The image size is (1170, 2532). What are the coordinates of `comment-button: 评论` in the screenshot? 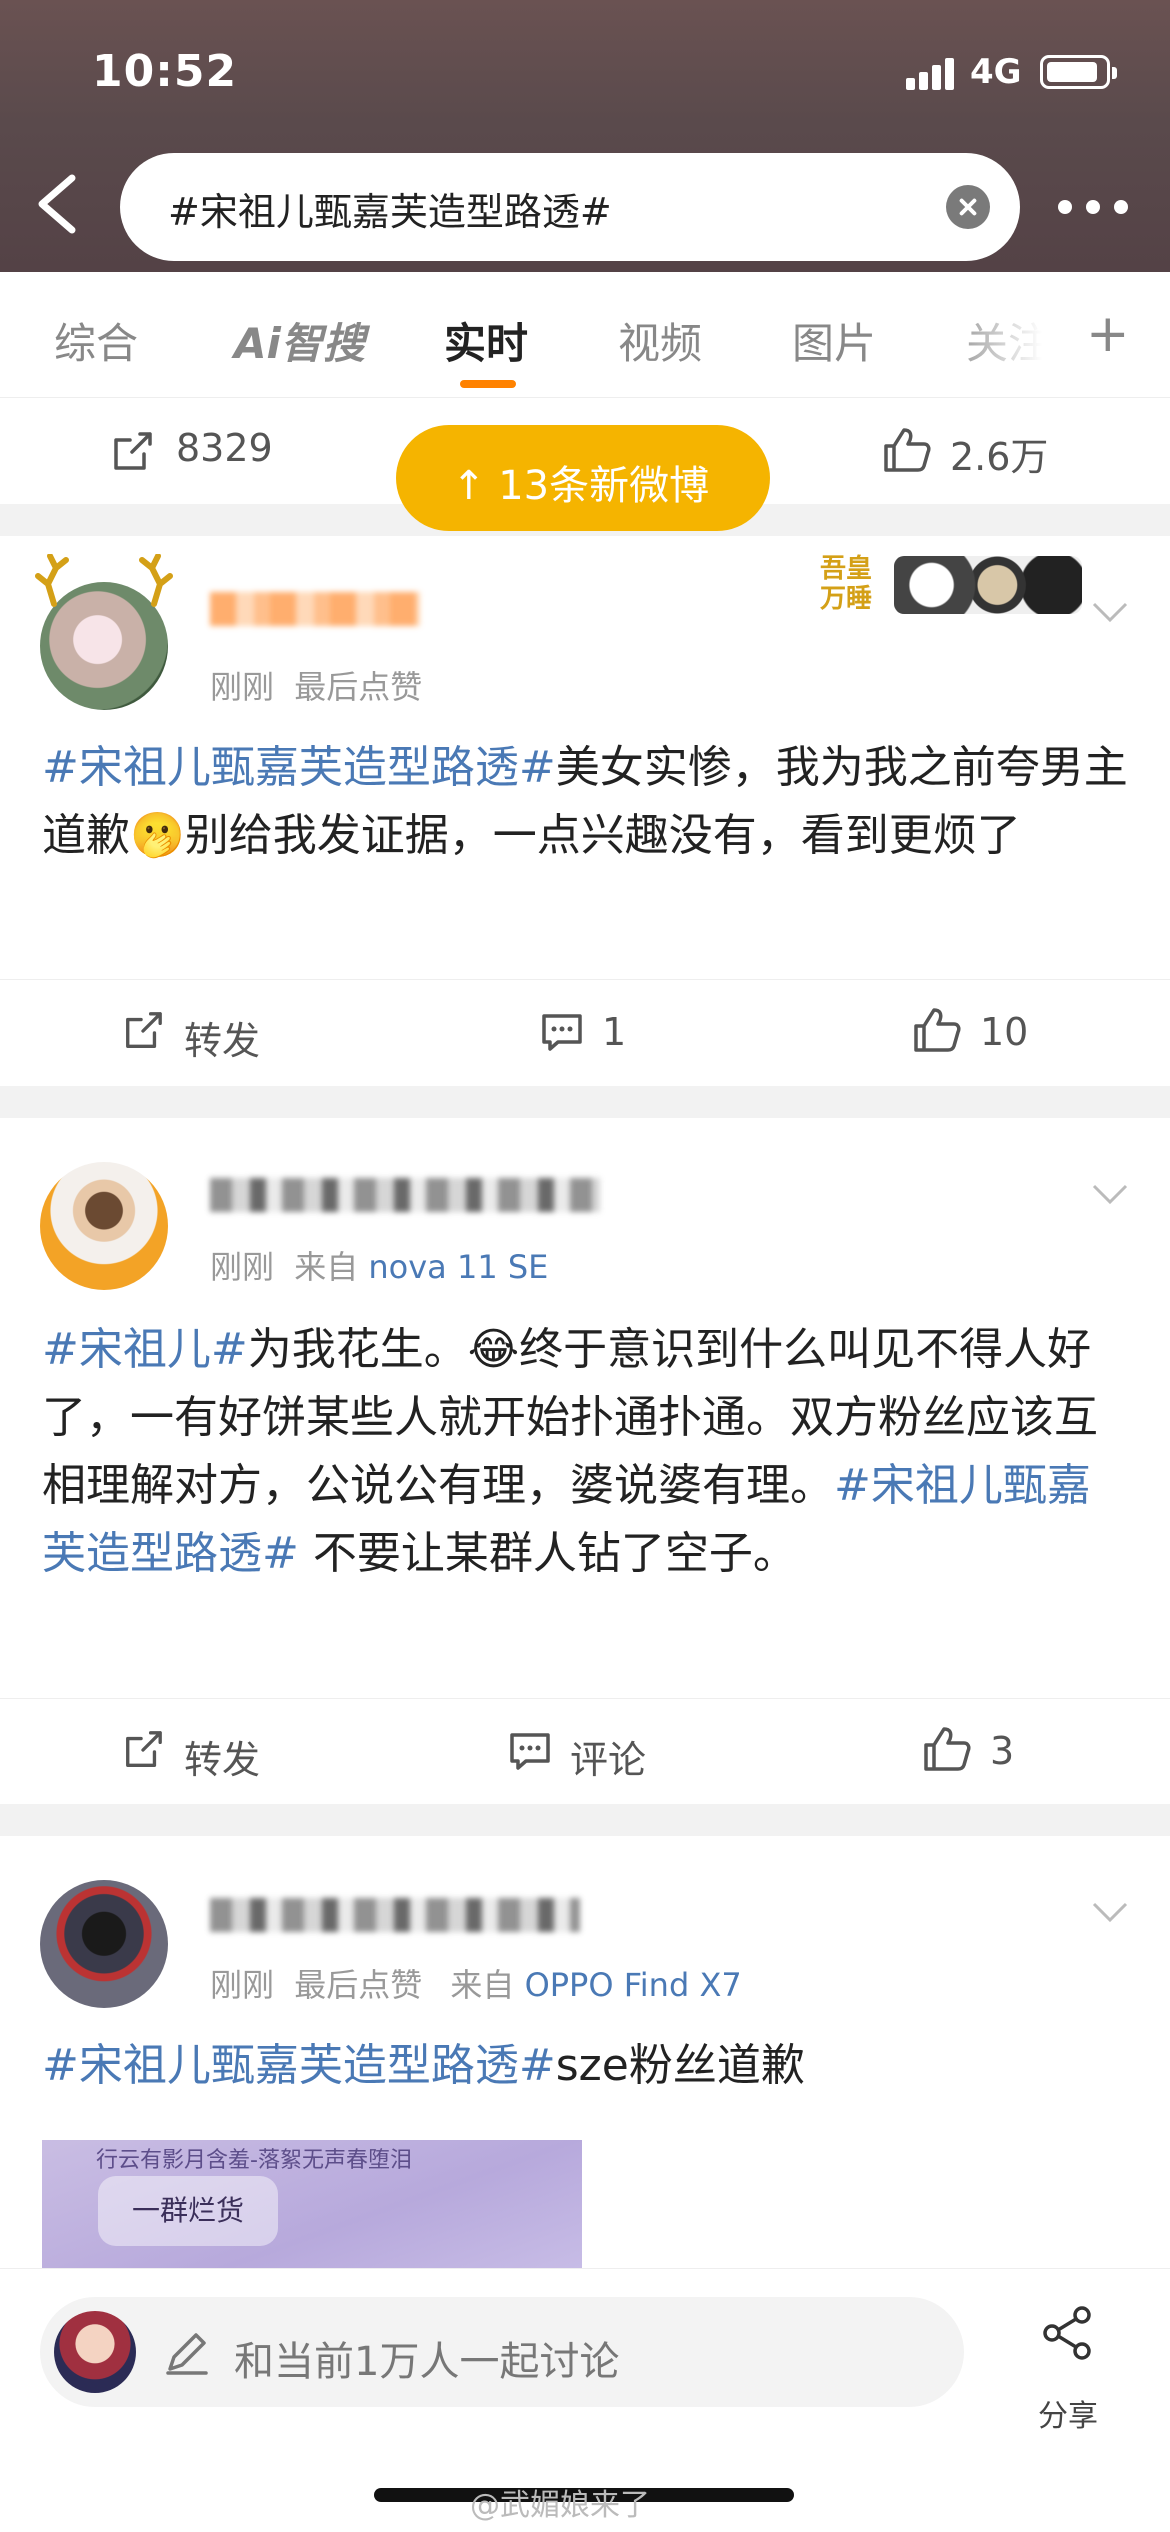 It's located at (608, 1756).